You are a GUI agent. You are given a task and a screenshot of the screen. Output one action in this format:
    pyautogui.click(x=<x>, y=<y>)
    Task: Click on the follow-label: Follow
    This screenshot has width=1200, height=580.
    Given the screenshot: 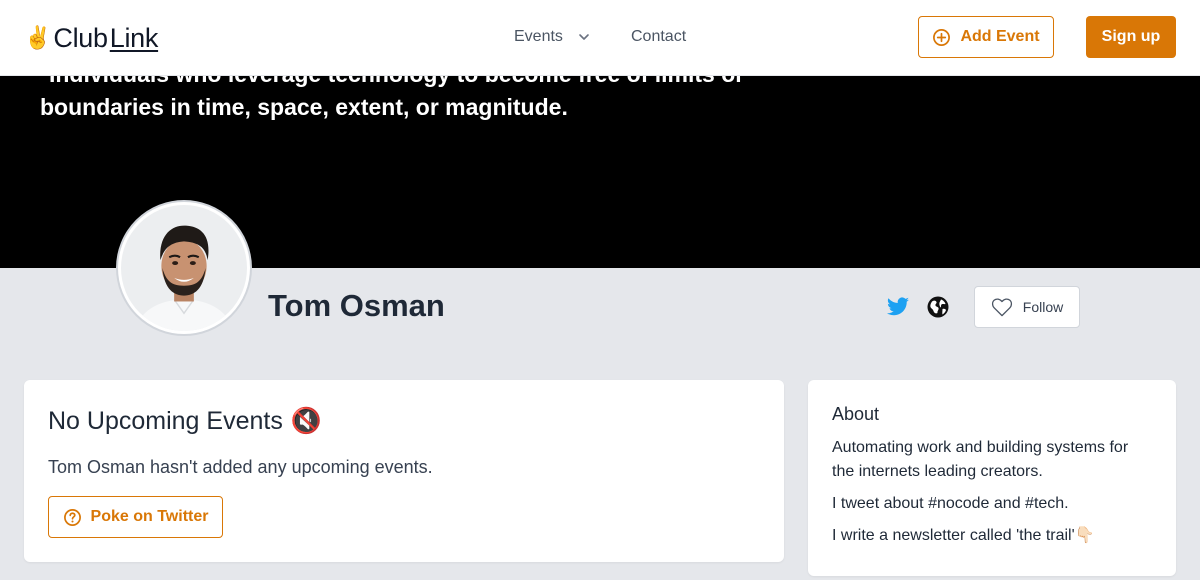 What is the action you would take?
    pyautogui.click(x=1043, y=307)
    